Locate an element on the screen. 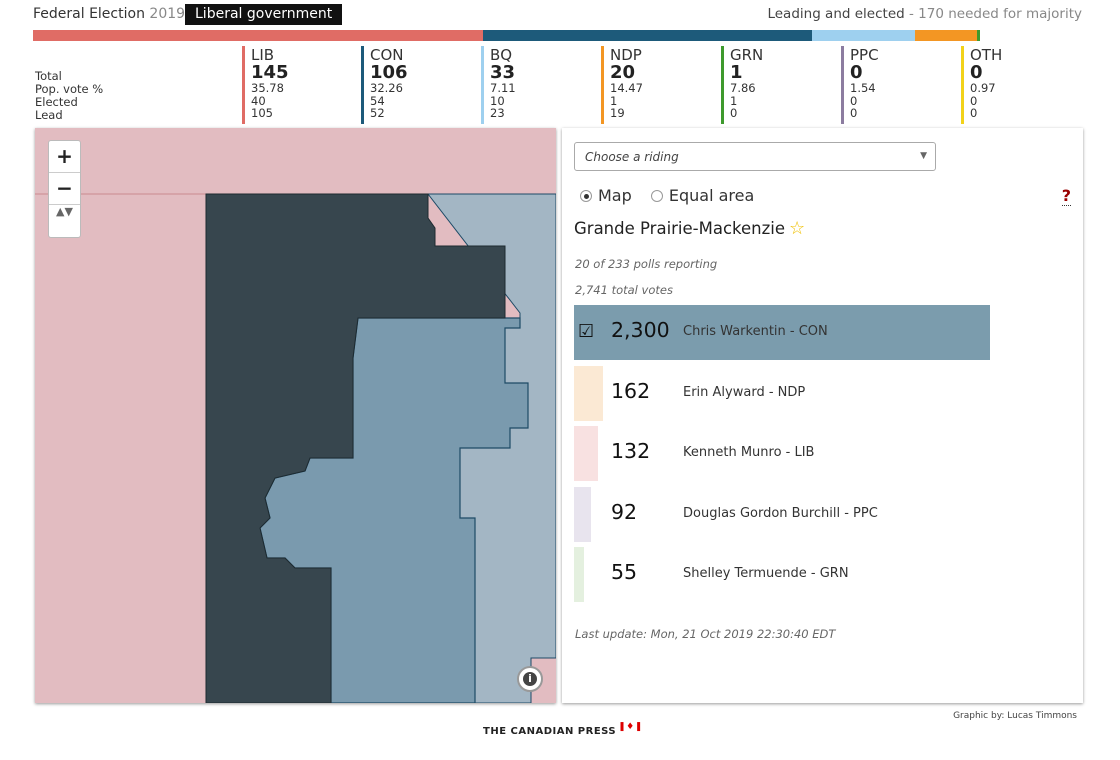 Image resolution: width=1120 pixels, height=760 pixels. candidate-votes: 55 is located at coordinates (624, 572).